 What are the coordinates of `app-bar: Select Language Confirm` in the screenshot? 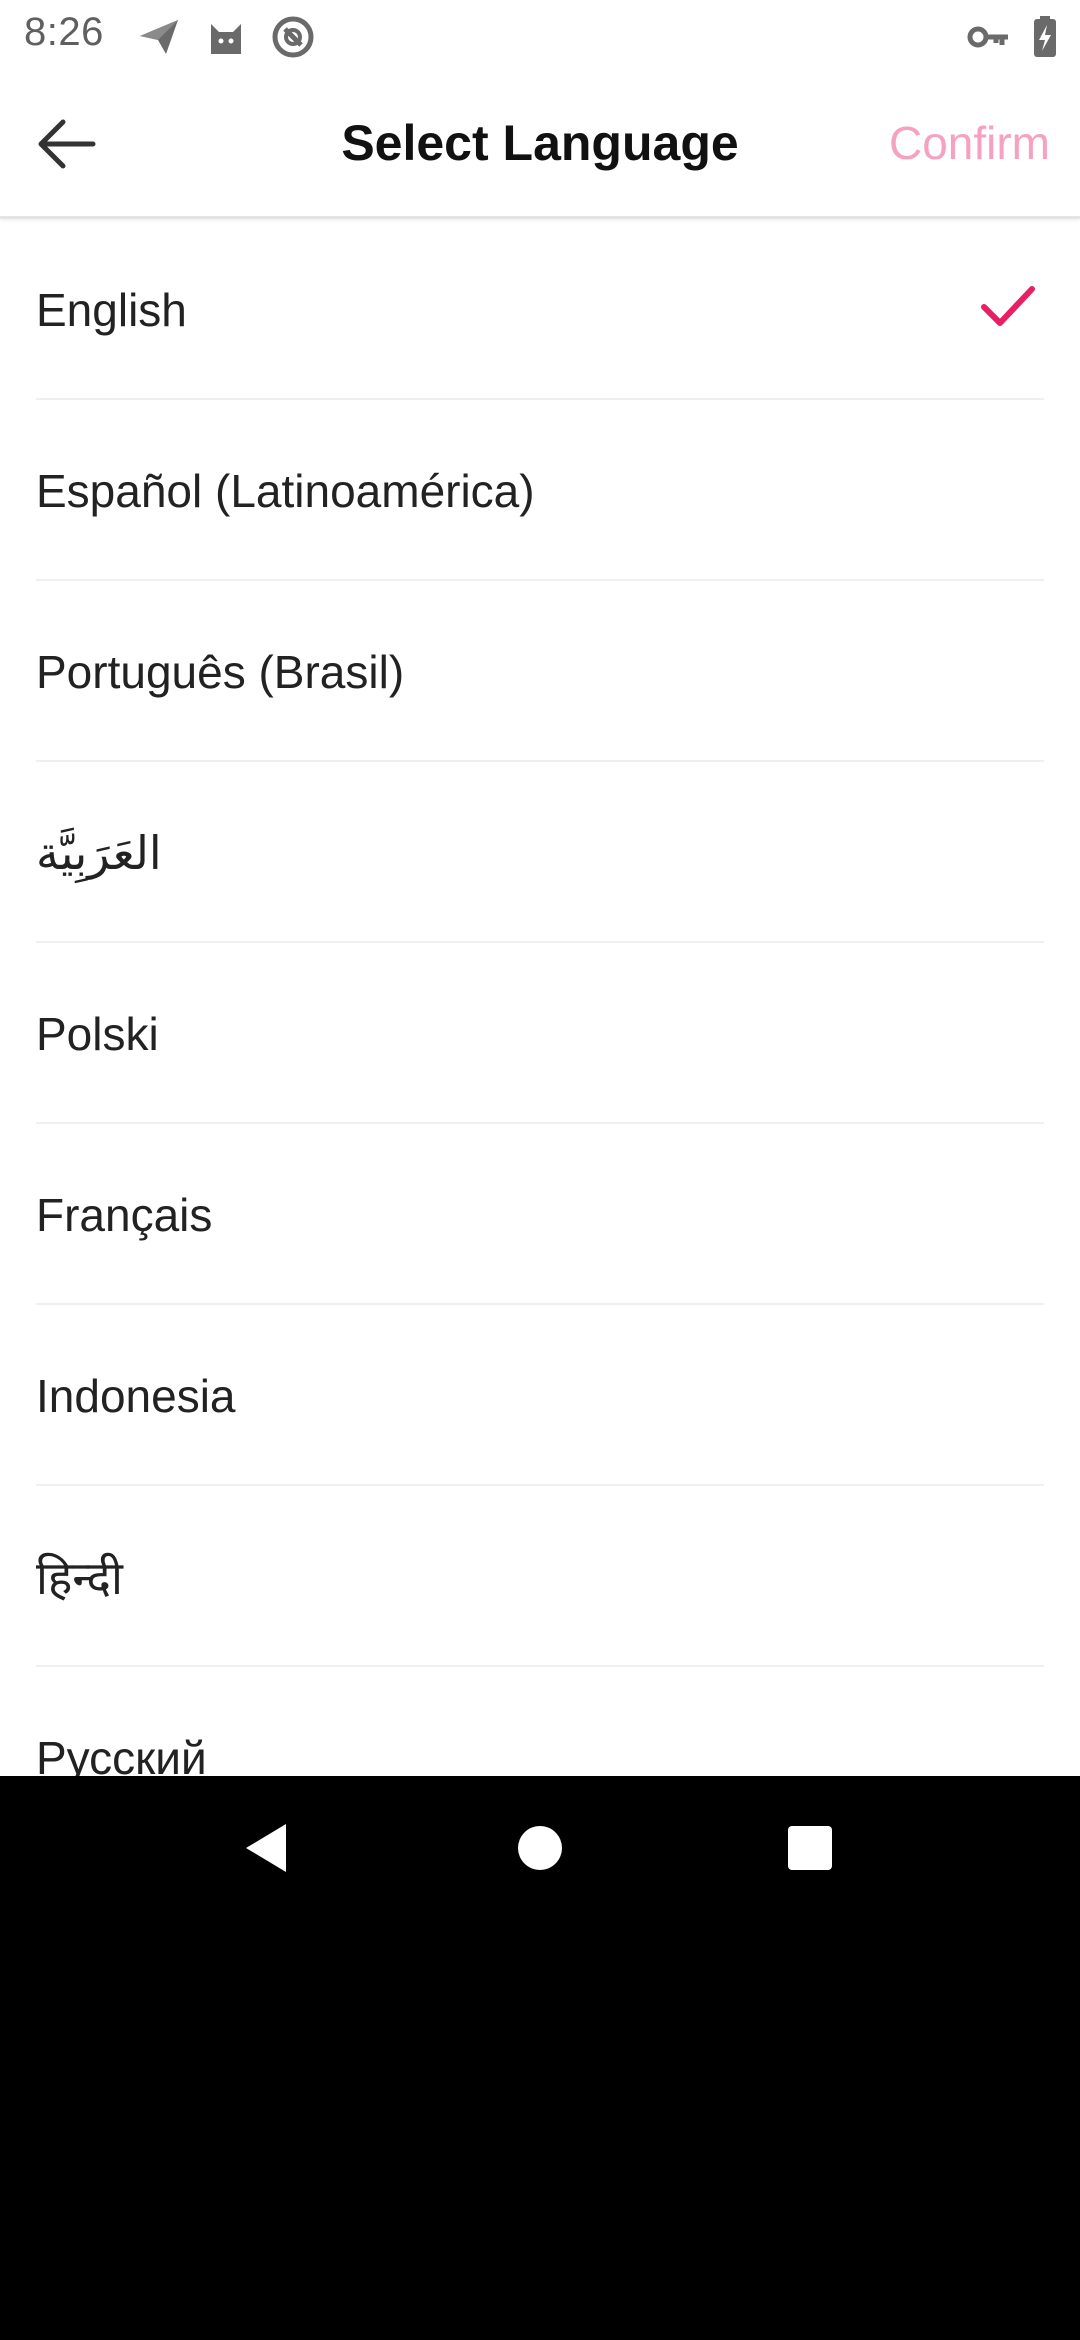 It's located at (540, 145).